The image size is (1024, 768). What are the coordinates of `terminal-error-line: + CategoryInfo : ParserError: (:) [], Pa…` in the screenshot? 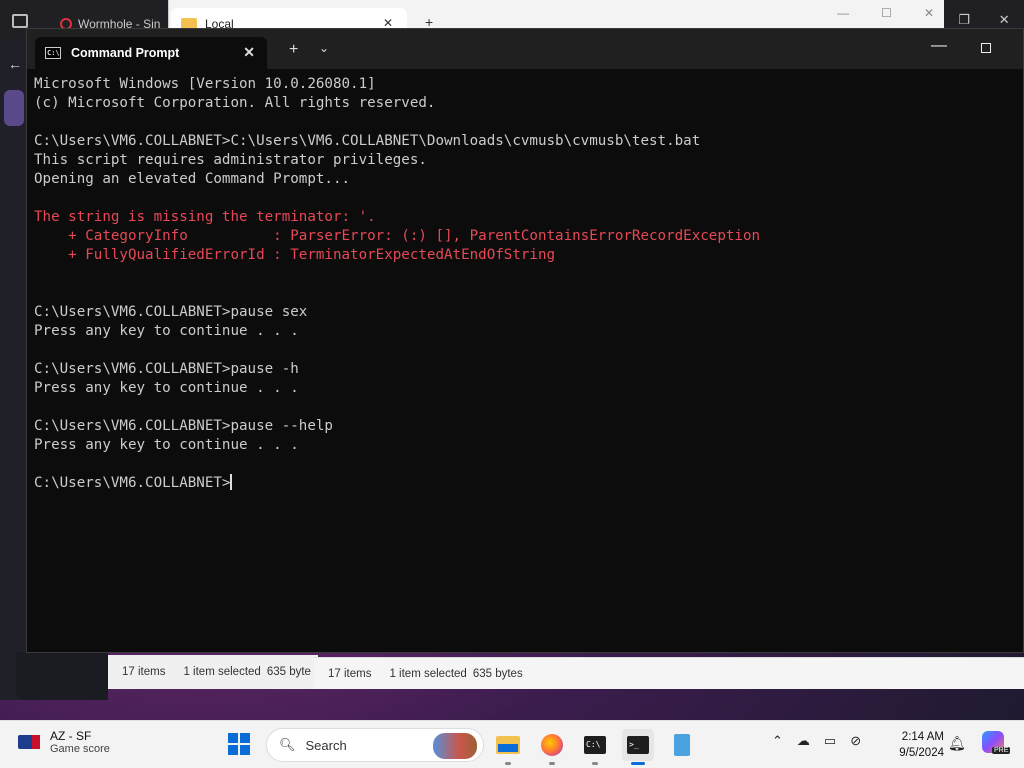 It's located at (397, 236).